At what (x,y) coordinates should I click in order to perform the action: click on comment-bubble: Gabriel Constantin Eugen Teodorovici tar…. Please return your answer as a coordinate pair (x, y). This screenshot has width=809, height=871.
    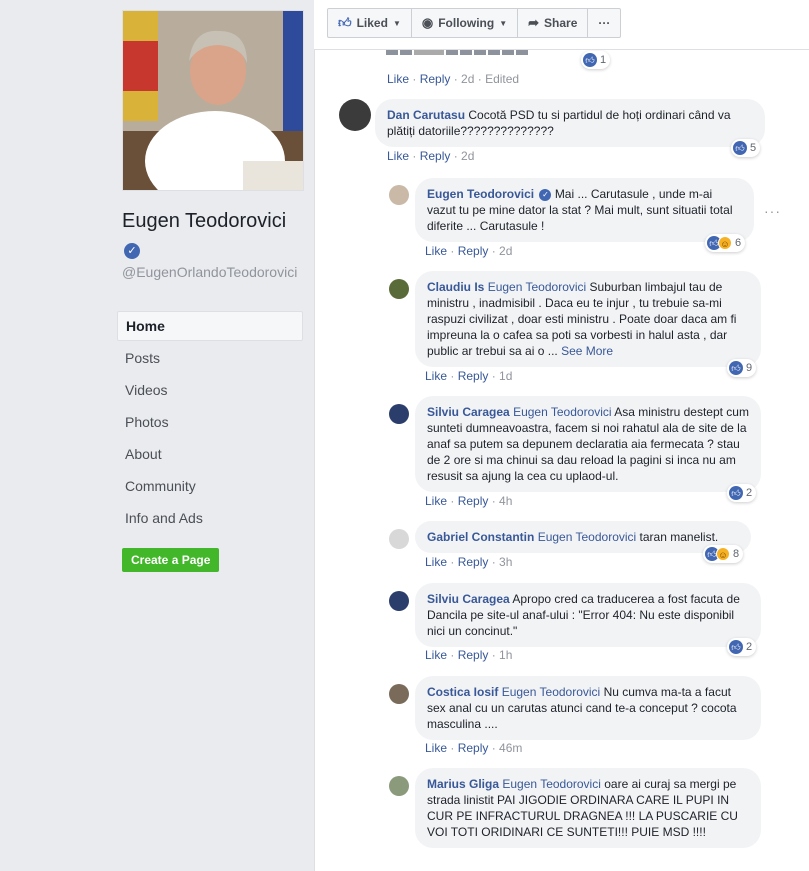
    Looking at the image, I should click on (583, 537).